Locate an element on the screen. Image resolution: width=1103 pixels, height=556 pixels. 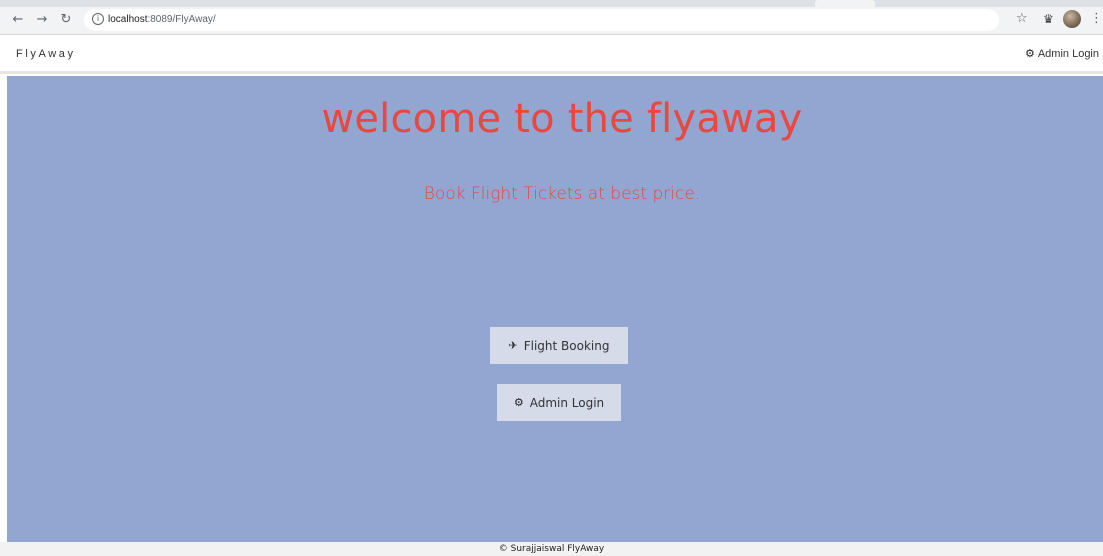
admin-login-button: ⚙ Admin Login is located at coordinates (559, 402).